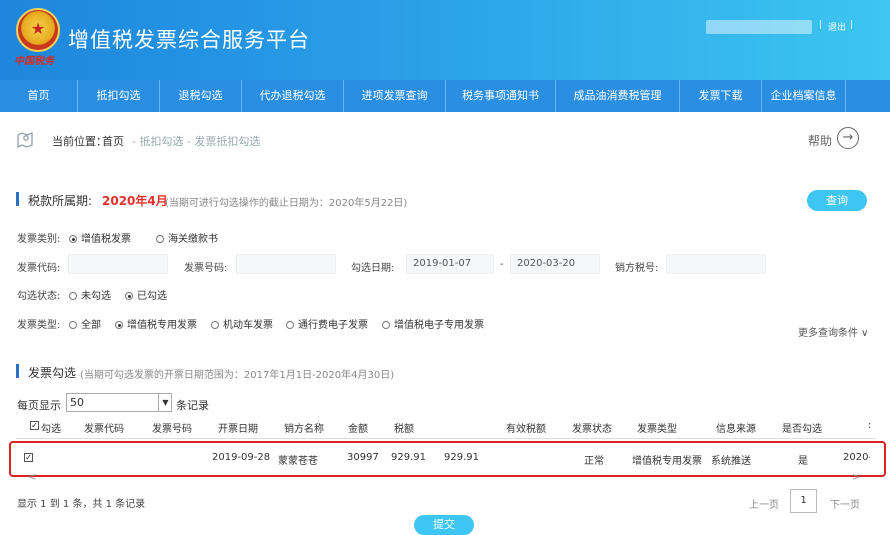 The image size is (890, 535). Describe the element at coordinates (358, 429) in the screenshot. I see `col-amount: 金额` at that location.